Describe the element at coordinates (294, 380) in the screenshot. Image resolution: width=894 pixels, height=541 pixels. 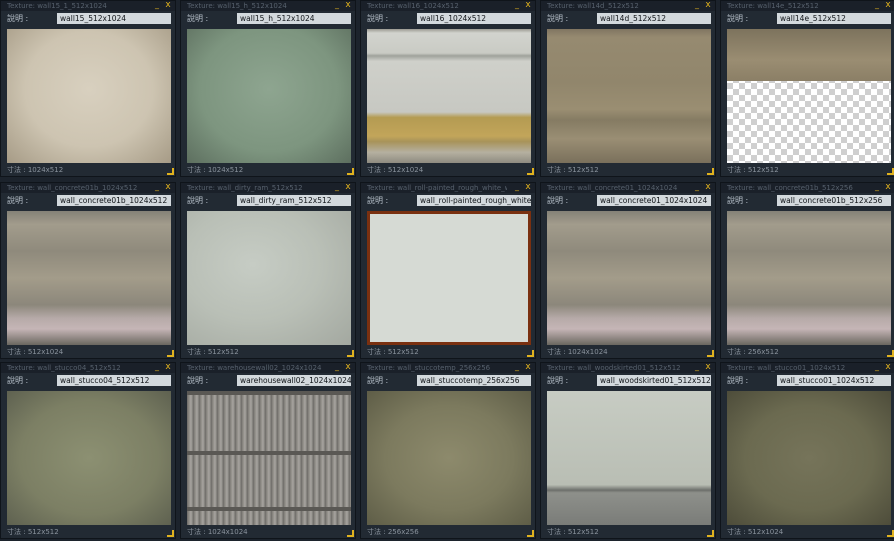
I see `texture-name-field: warehousewall02_1024x1024` at that location.